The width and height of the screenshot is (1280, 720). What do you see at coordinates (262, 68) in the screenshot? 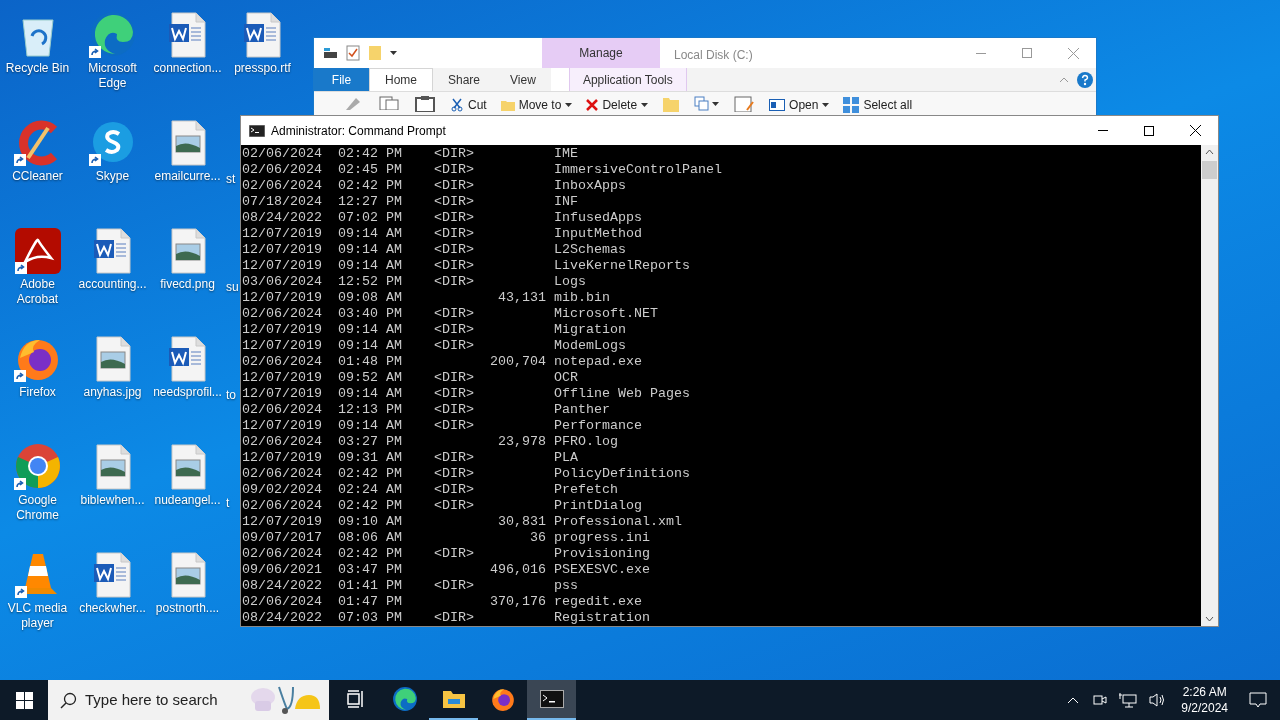
I see `desktop-icon-label: presspo.rtf` at bounding box center [262, 68].